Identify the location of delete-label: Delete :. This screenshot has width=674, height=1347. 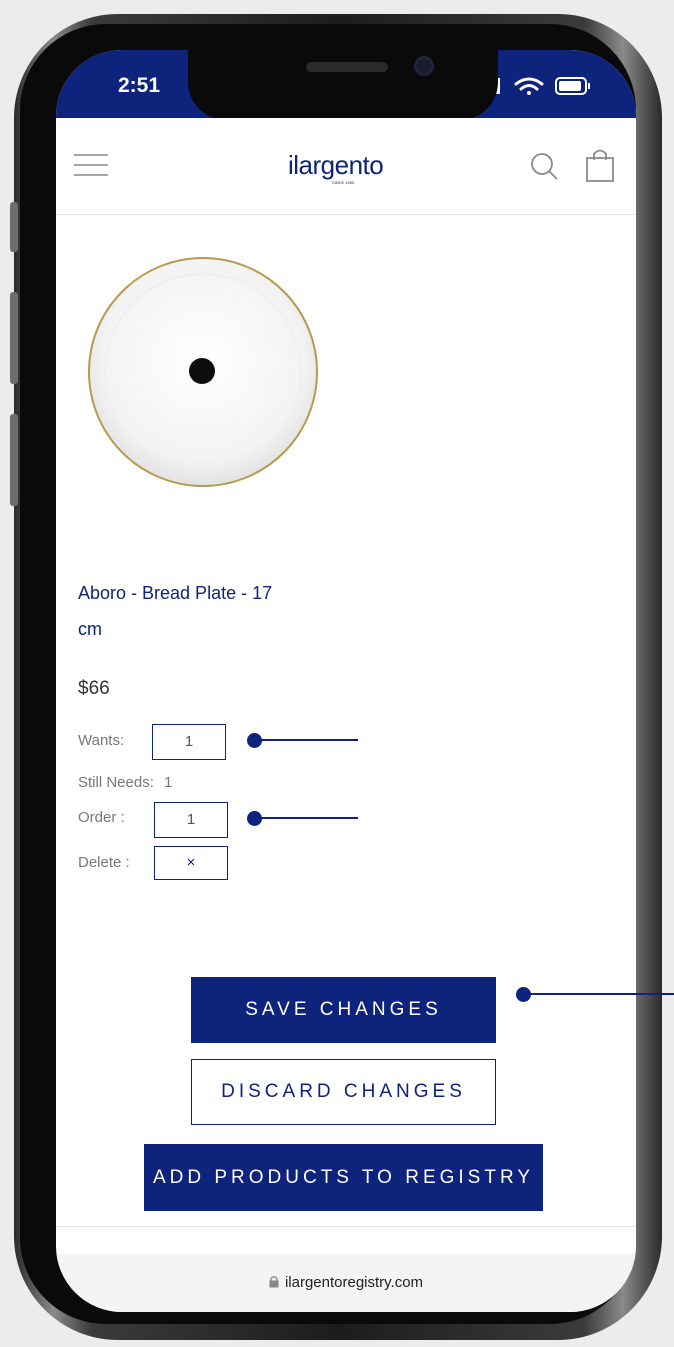
(104, 862).